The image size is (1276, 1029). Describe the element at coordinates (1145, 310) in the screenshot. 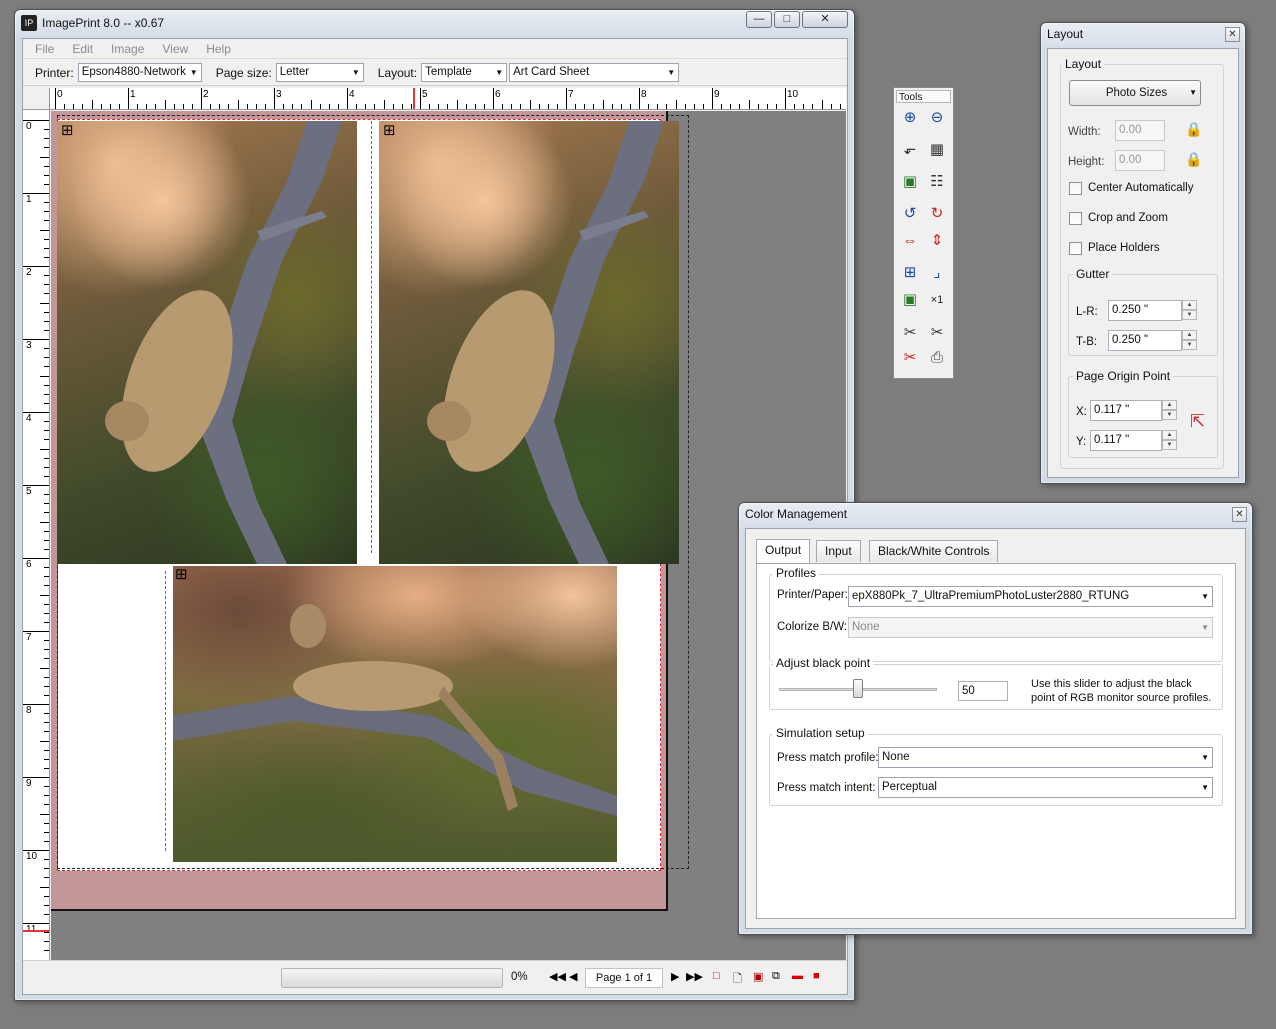

I see `lr-field: 0.250 "` at that location.